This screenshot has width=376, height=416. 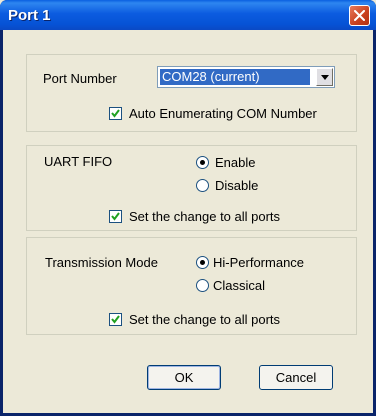 I want to click on transmission-apply-all-checkbox, so click(x=115, y=319).